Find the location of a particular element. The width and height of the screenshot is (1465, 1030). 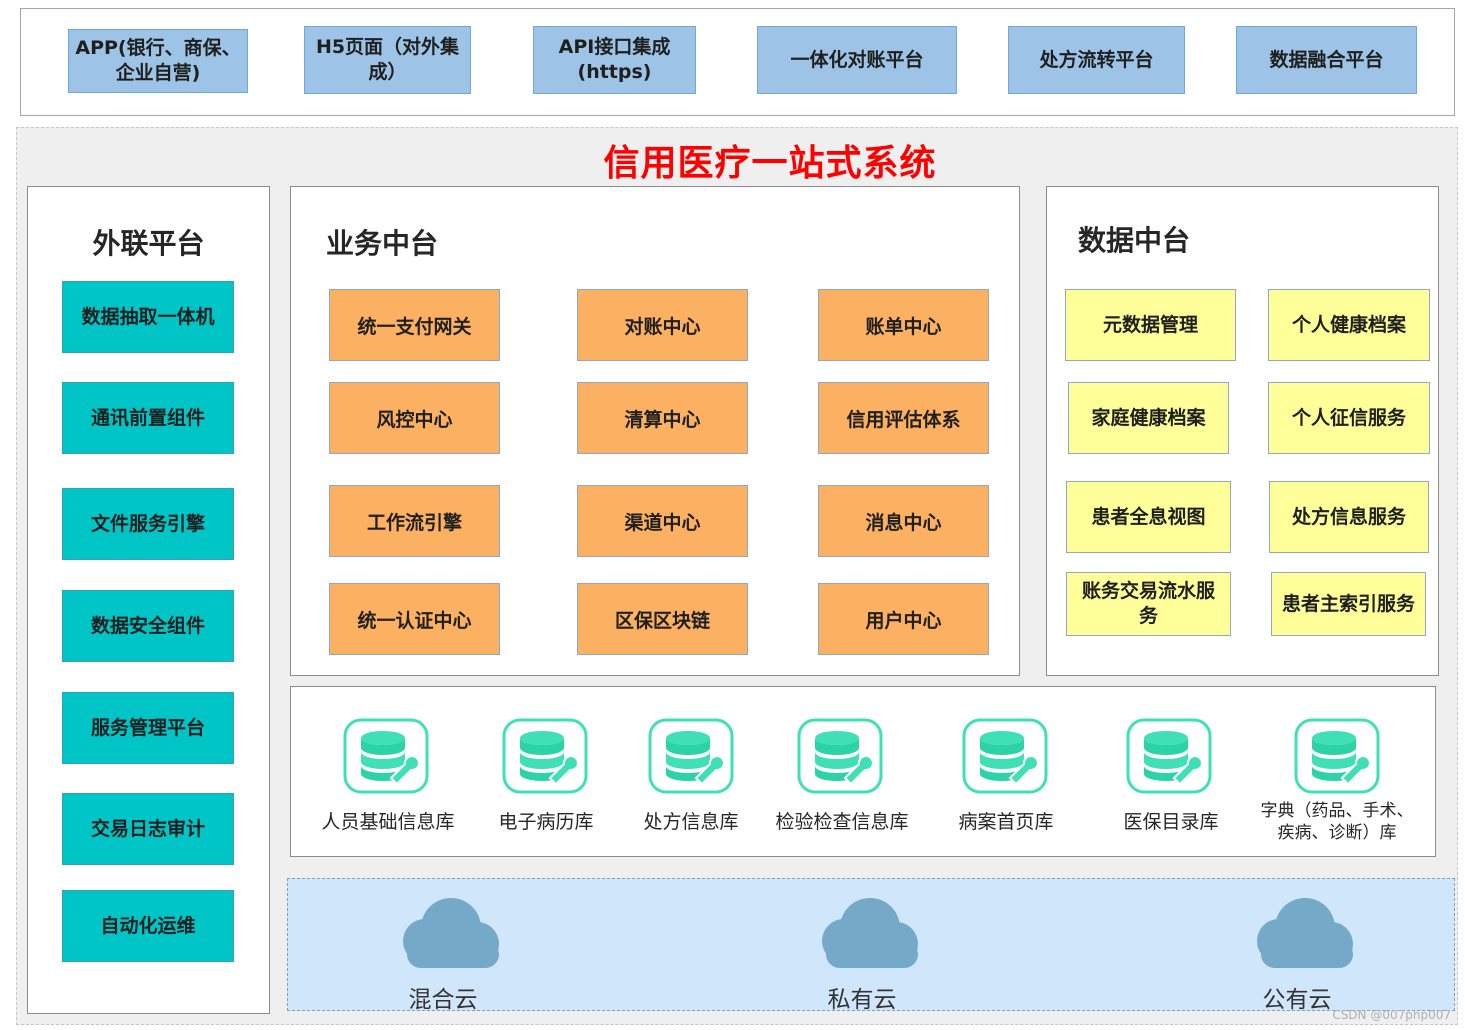

ext-item-file-service: 文件服务引擎 is located at coordinates (148, 524).